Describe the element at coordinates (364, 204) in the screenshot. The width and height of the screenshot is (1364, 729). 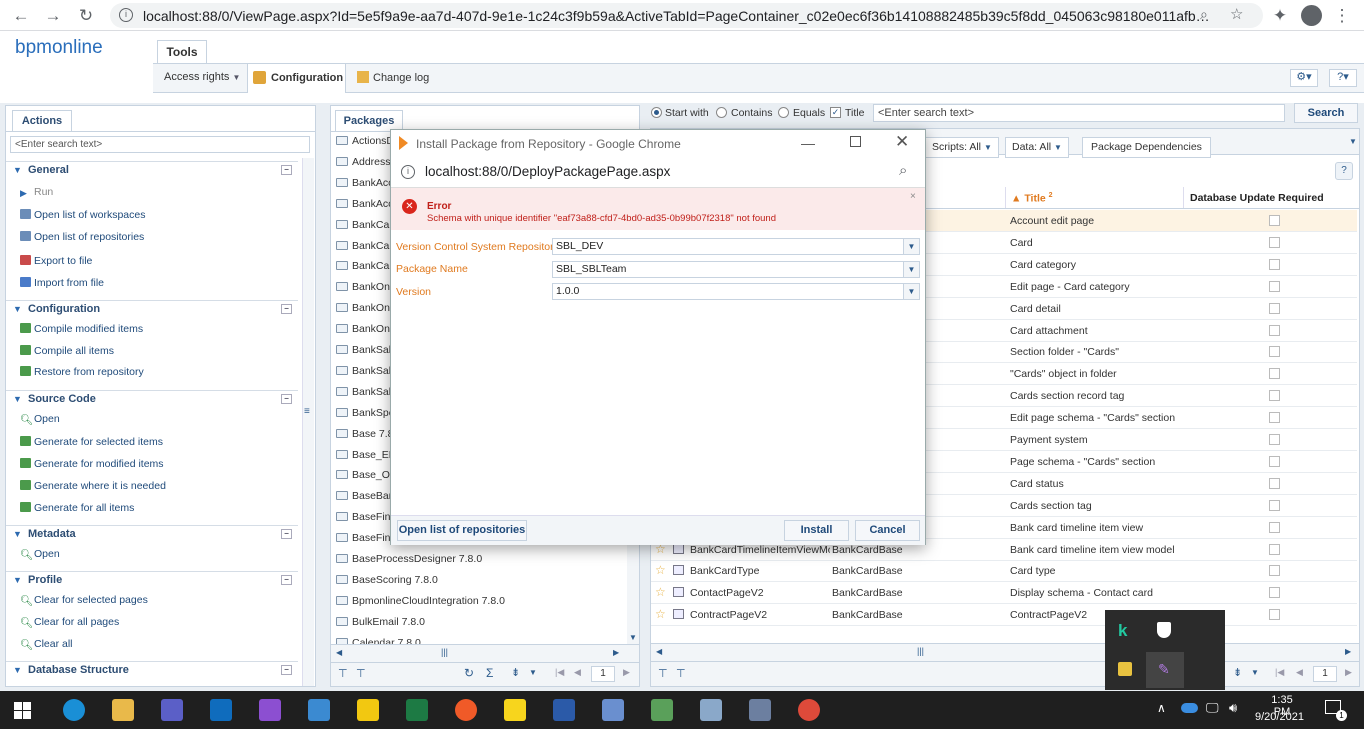
I see `package-item: BankAcc` at that location.